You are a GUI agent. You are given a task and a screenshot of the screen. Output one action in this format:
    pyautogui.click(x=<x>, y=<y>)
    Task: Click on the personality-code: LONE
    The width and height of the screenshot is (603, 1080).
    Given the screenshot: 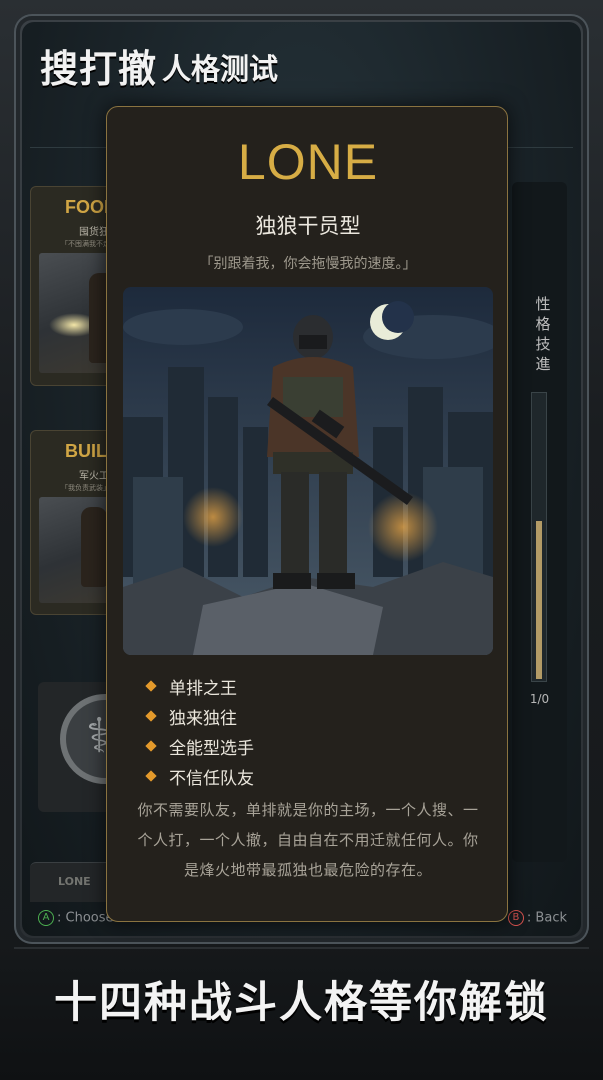 What is the action you would take?
    pyautogui.click(x=308, y=162)
    